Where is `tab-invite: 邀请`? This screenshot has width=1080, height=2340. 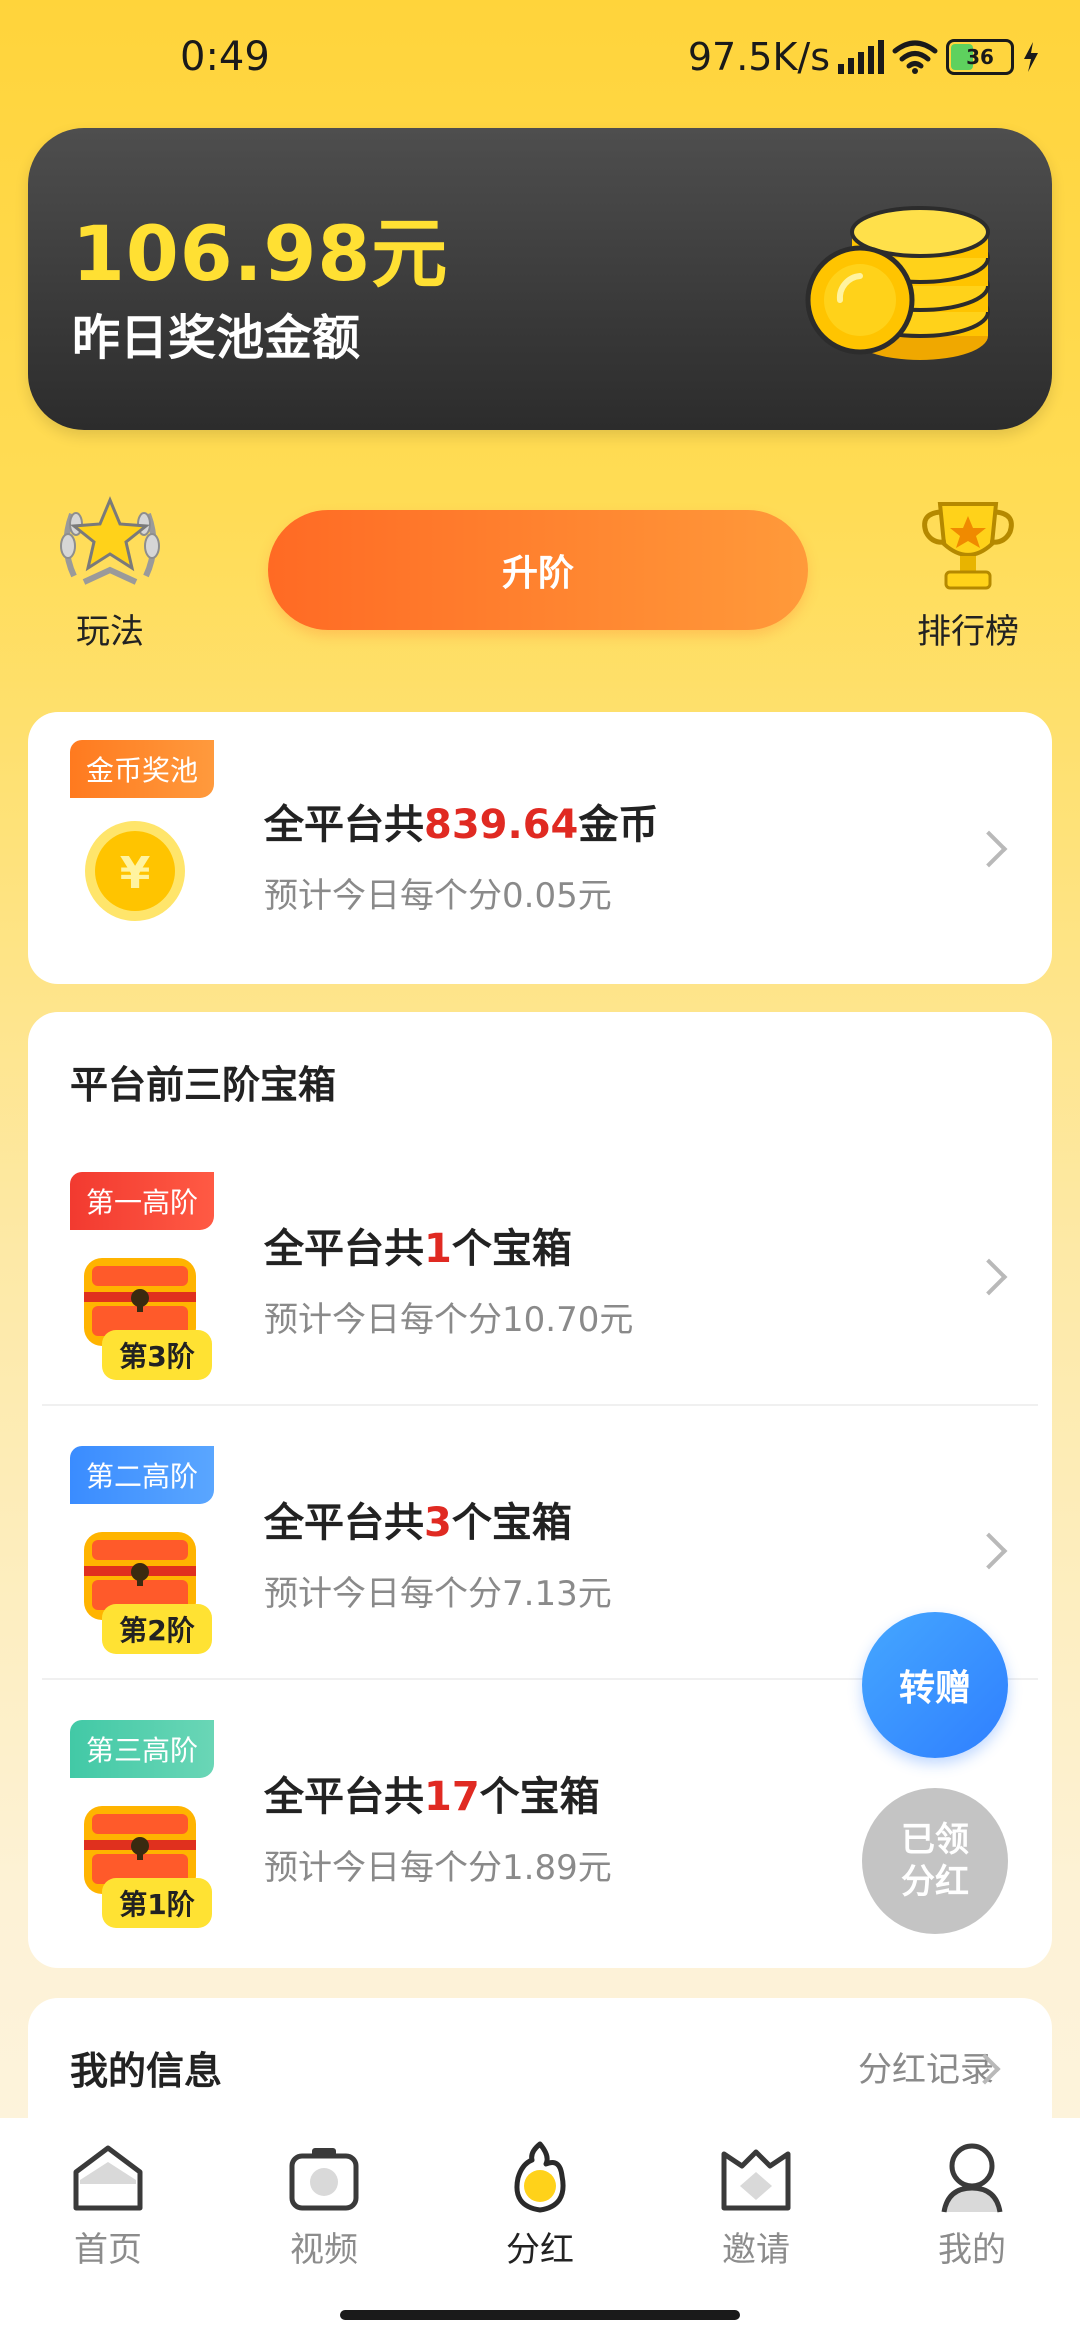
tab-invite: 邀请 is located at coordinates (756, 2205).